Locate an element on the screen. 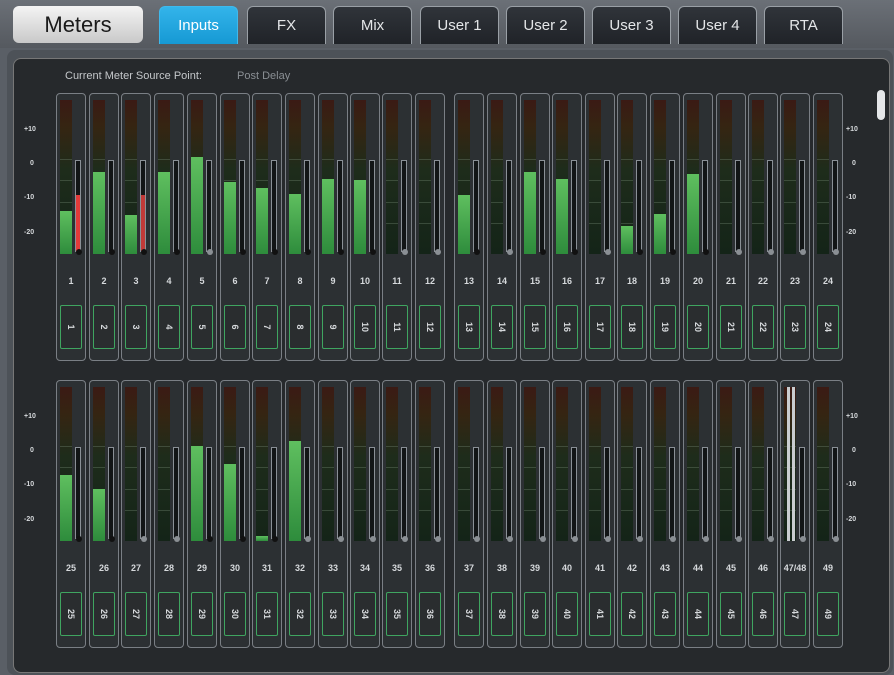  channel-strip: 10 10 is located at coordinates (365, 227).